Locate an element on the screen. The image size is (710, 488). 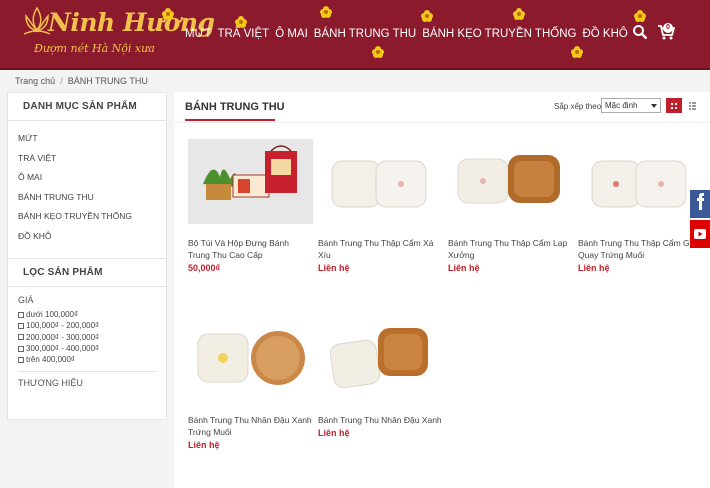
price-filter-option: trên 400,000₫ is located at coordinates (87, 359).